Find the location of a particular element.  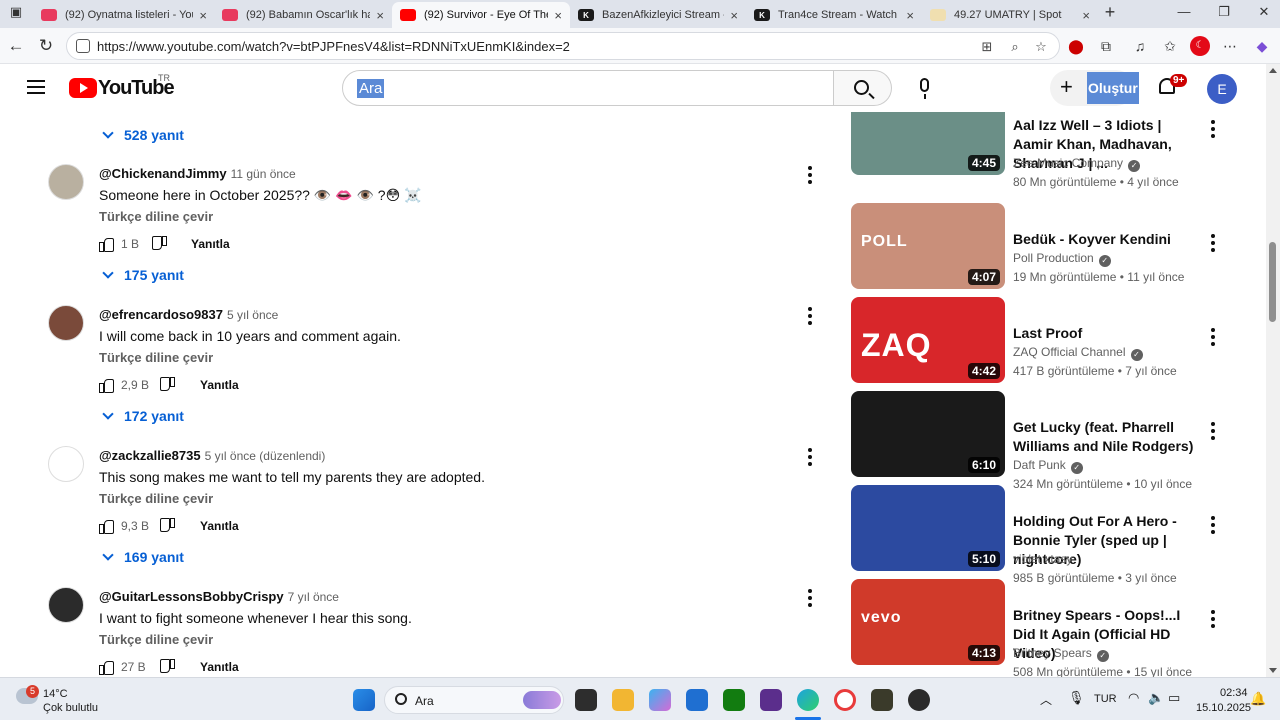

new-tab-button: + is located at coordinates (1110, 12).